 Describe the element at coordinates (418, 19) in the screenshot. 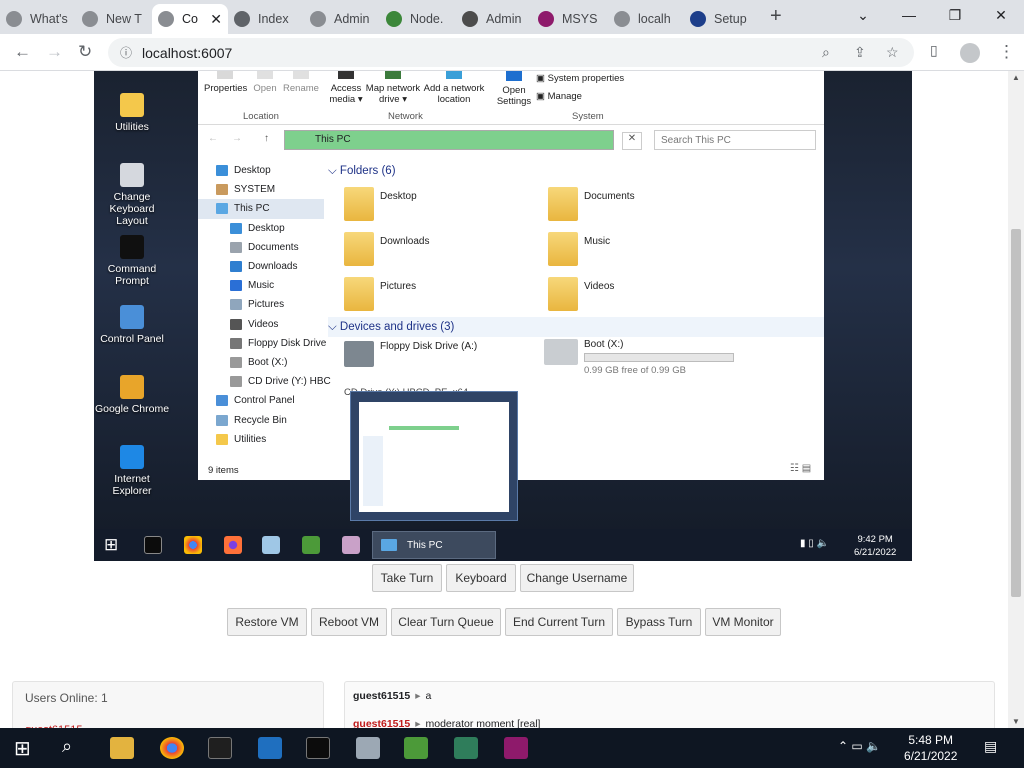

I see `tab-5: Node.` at that location.